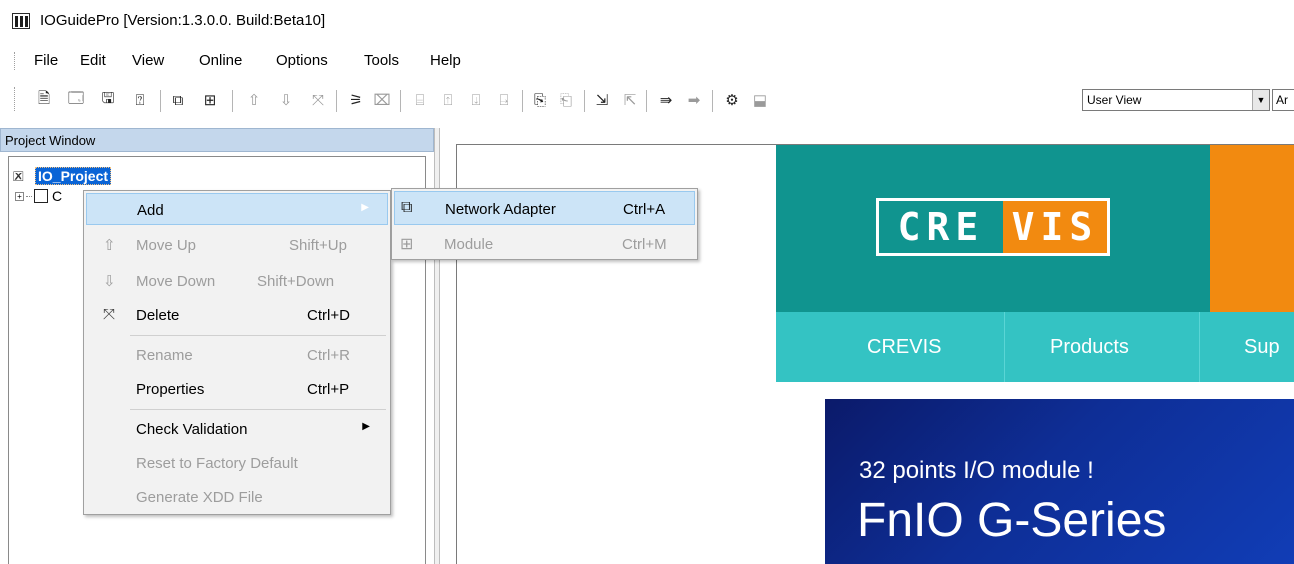  I want to click on import-icon: ⇲, so click(602, 100).